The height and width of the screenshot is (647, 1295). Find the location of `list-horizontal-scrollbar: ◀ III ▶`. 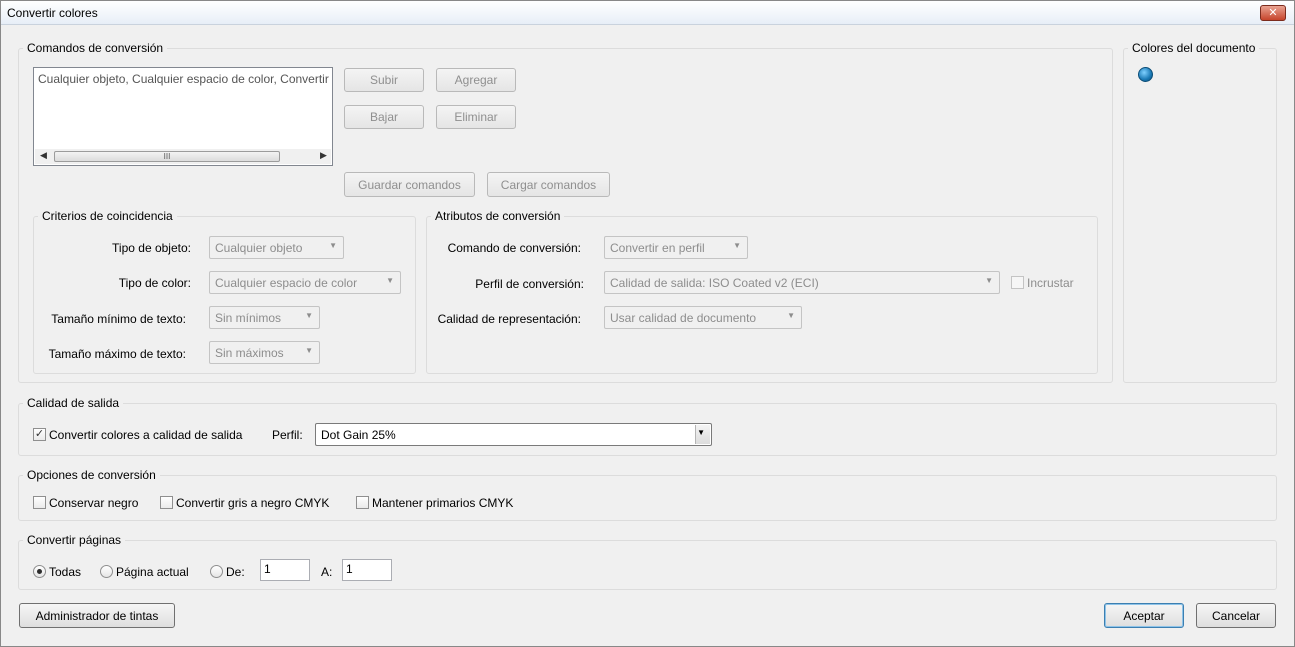

list-horizontal-scrollbar: ◀ III ▶ is located at coordinates (183, 156).